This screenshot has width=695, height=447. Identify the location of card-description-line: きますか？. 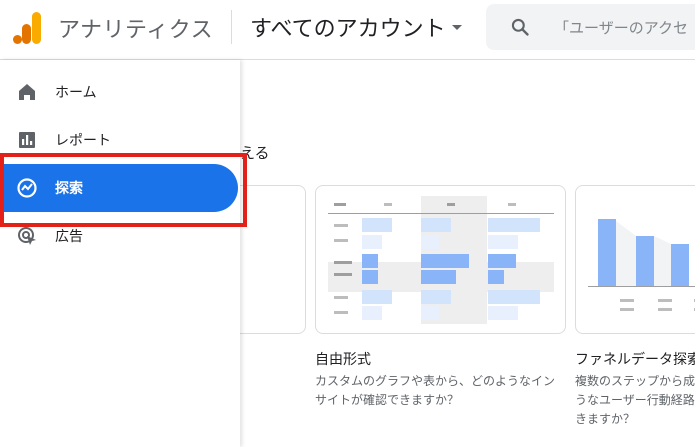
(605, 419).